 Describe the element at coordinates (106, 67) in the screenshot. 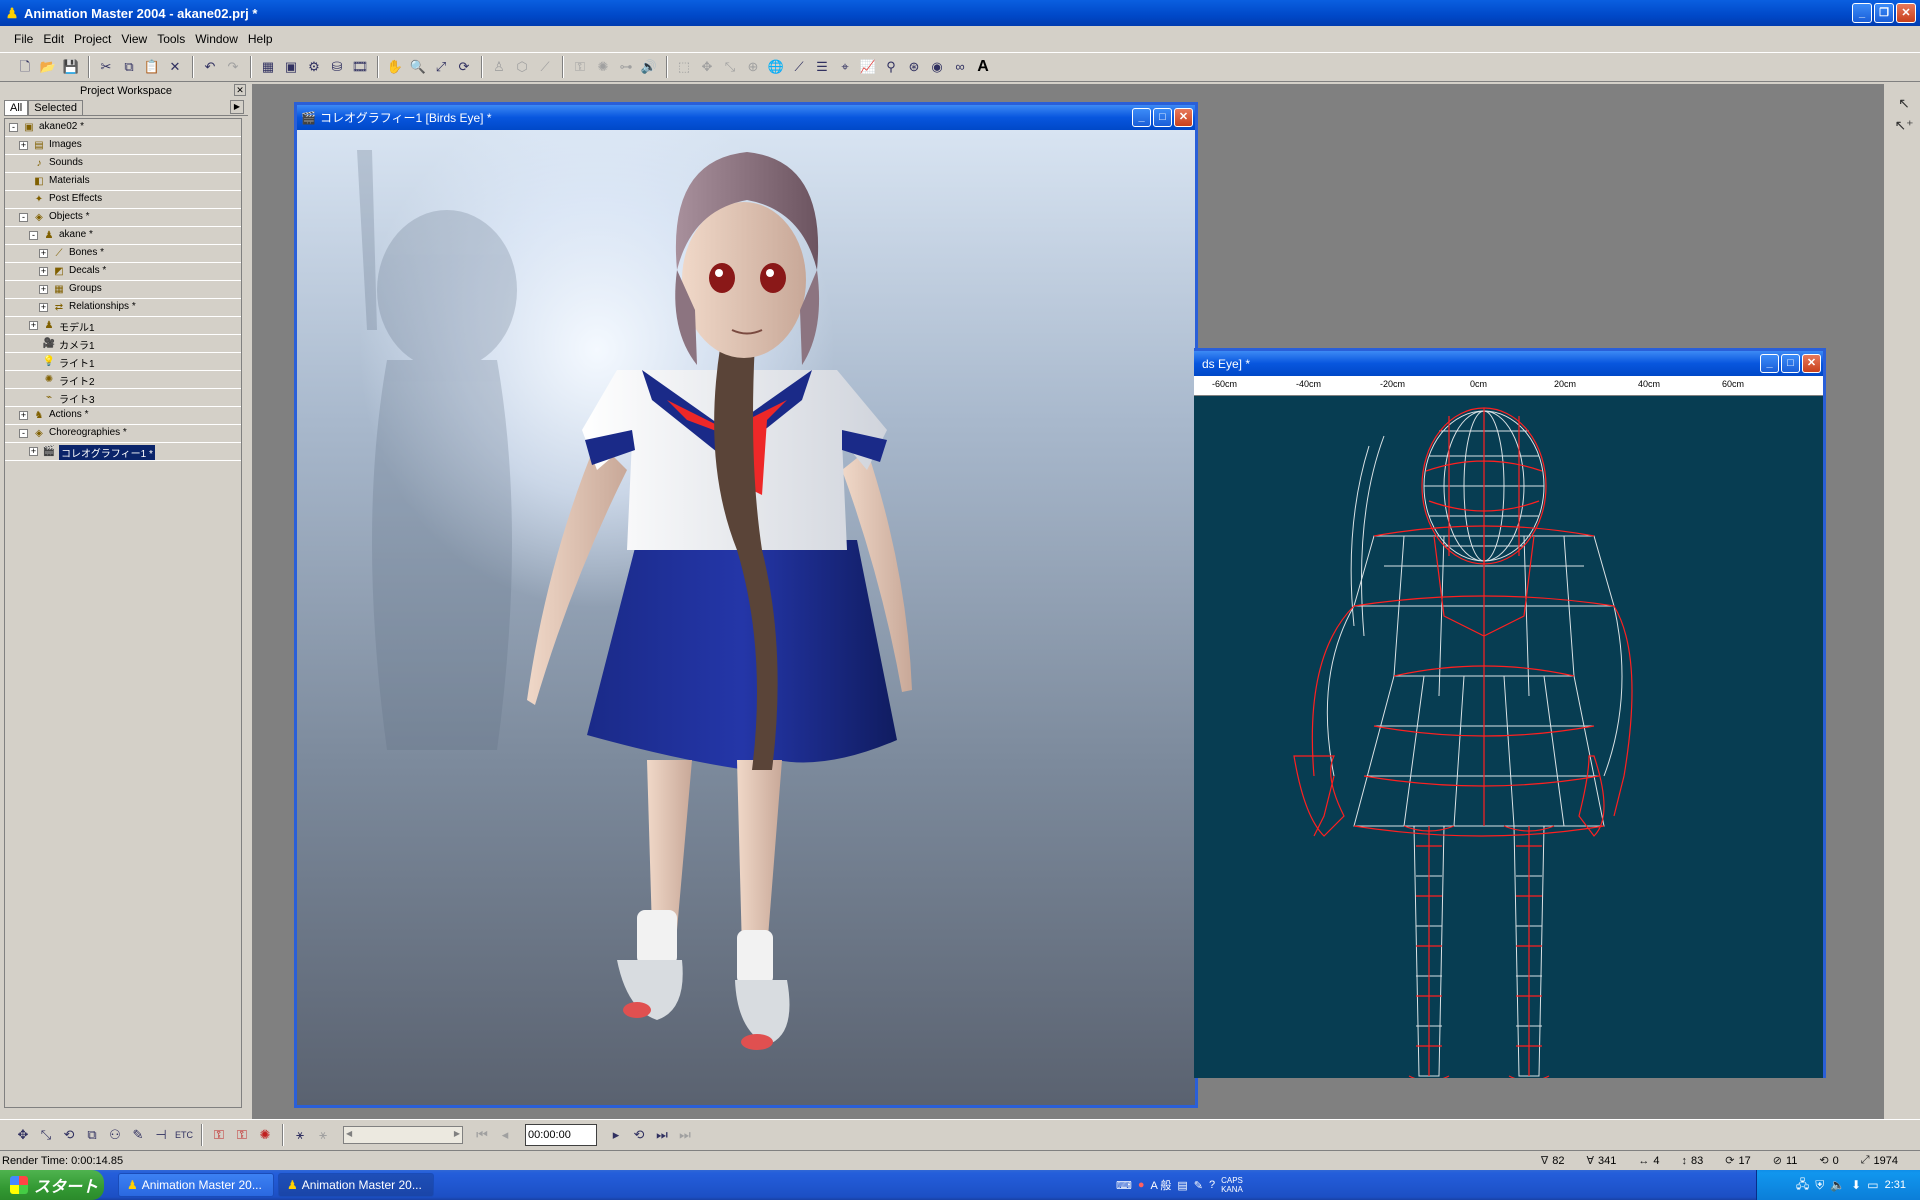

I see `cut-icon: ✂` at that location.